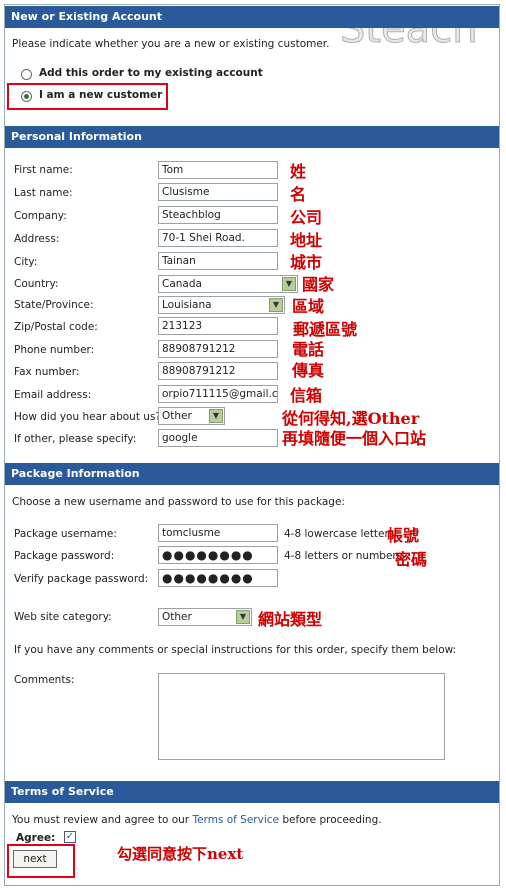  Describe the element at coordinates (64, 556) in the screenshot. I see `label-package-password: Package password:` at that location.